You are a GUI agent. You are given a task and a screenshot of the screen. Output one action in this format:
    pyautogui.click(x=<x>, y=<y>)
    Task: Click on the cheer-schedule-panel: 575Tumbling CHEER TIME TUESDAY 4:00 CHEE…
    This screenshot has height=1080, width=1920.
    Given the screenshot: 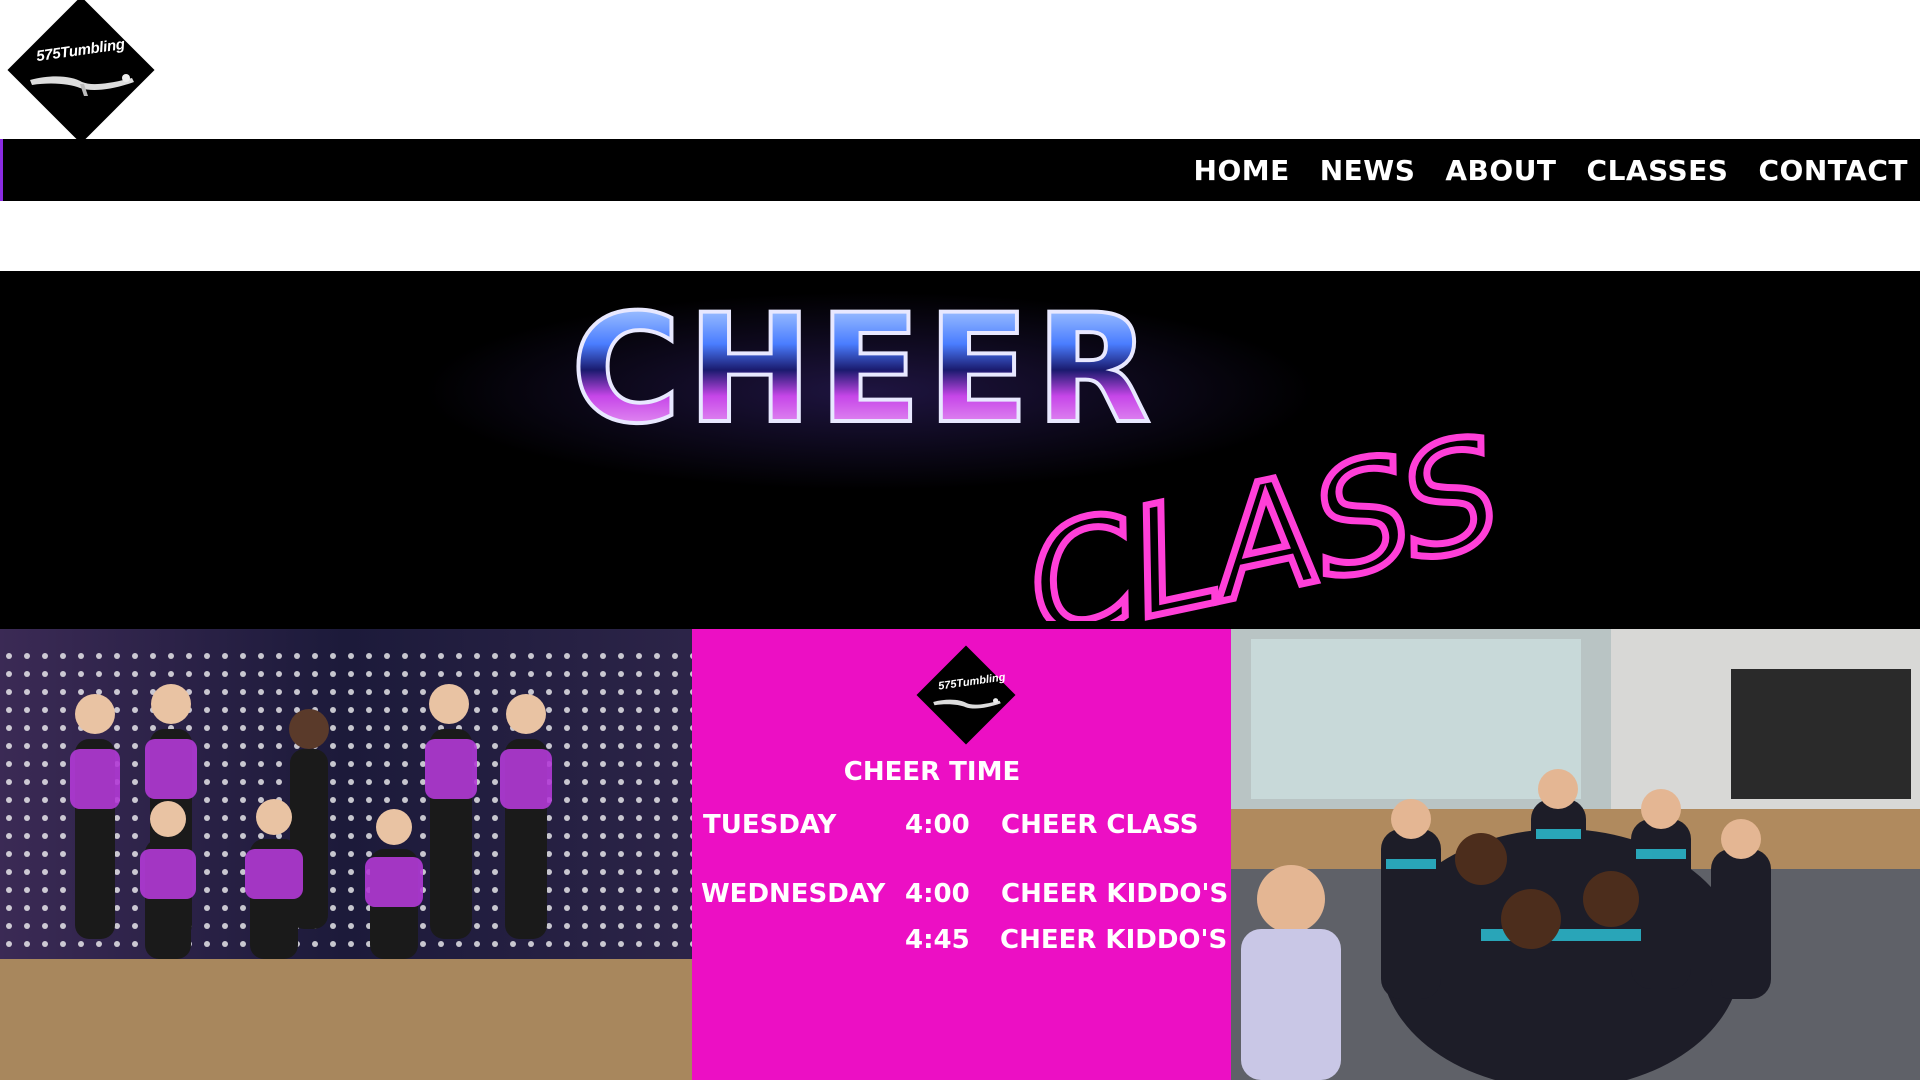 What is the action you would take?
    pyautogui.click(x=961, y=854)
    